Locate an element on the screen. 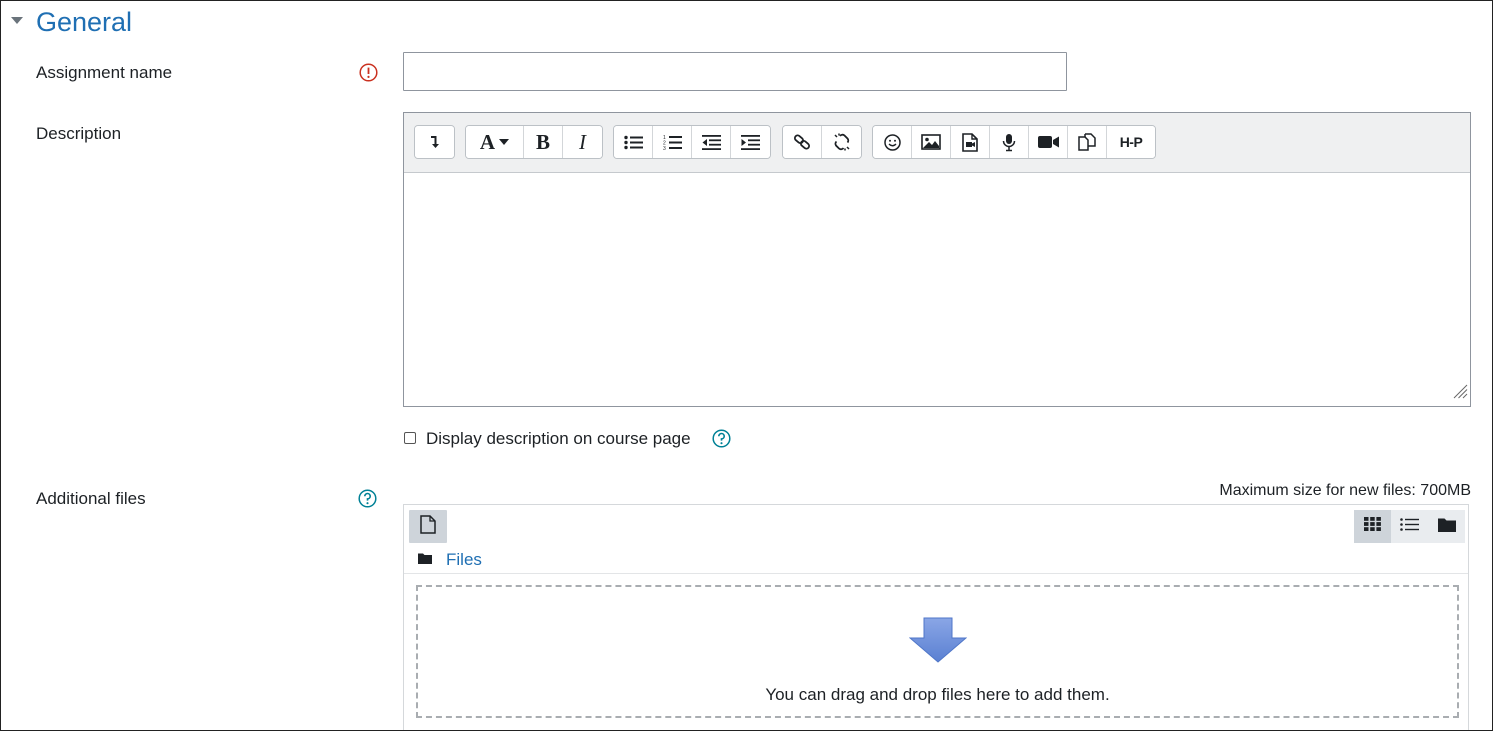  bold-button: B is located at coordinates (543, 142).